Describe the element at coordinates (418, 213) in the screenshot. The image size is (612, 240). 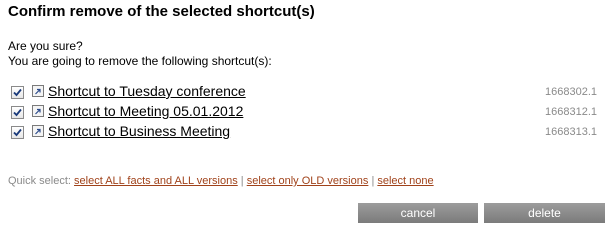
I see `cancel-button: cancel` at that location.